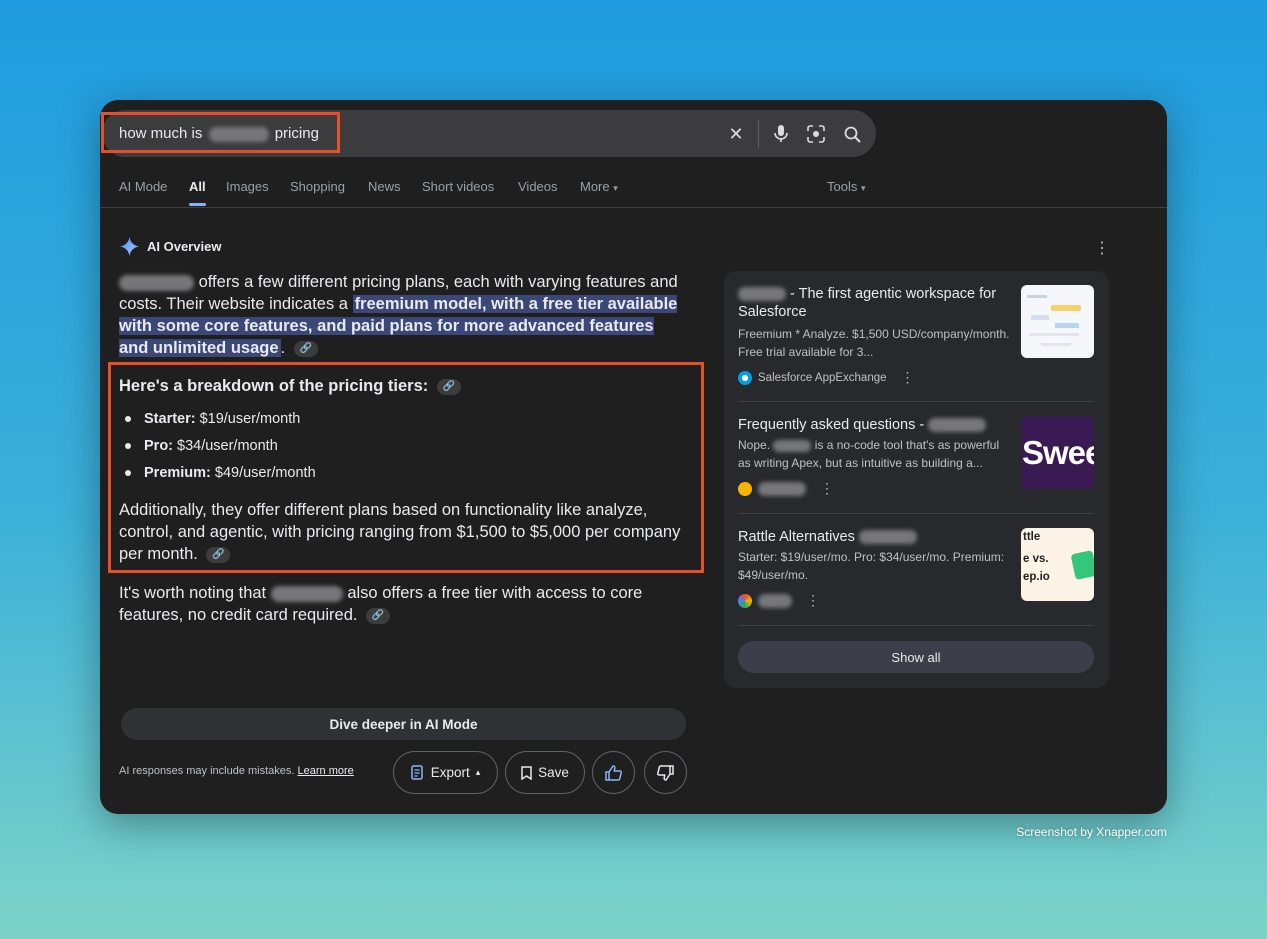  I want to click on clear-icon: ✕, so click(736, 134).